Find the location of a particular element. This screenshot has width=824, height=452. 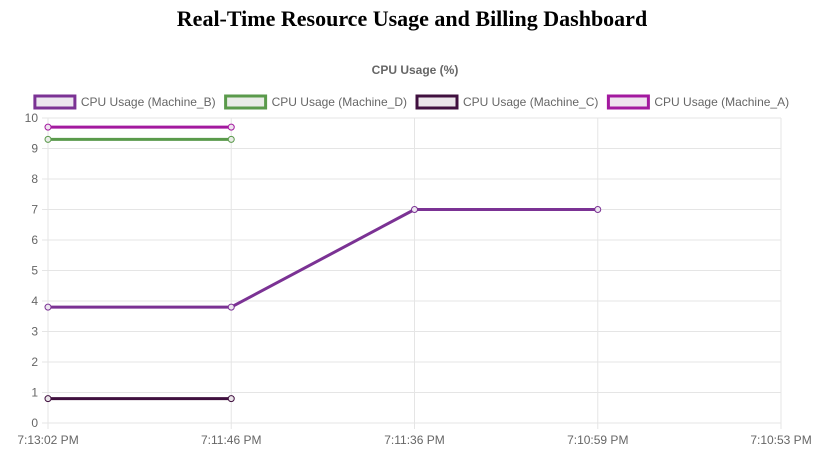

legend-label: CPU Usage (Machine_D) is located at coordinates (339, 102).